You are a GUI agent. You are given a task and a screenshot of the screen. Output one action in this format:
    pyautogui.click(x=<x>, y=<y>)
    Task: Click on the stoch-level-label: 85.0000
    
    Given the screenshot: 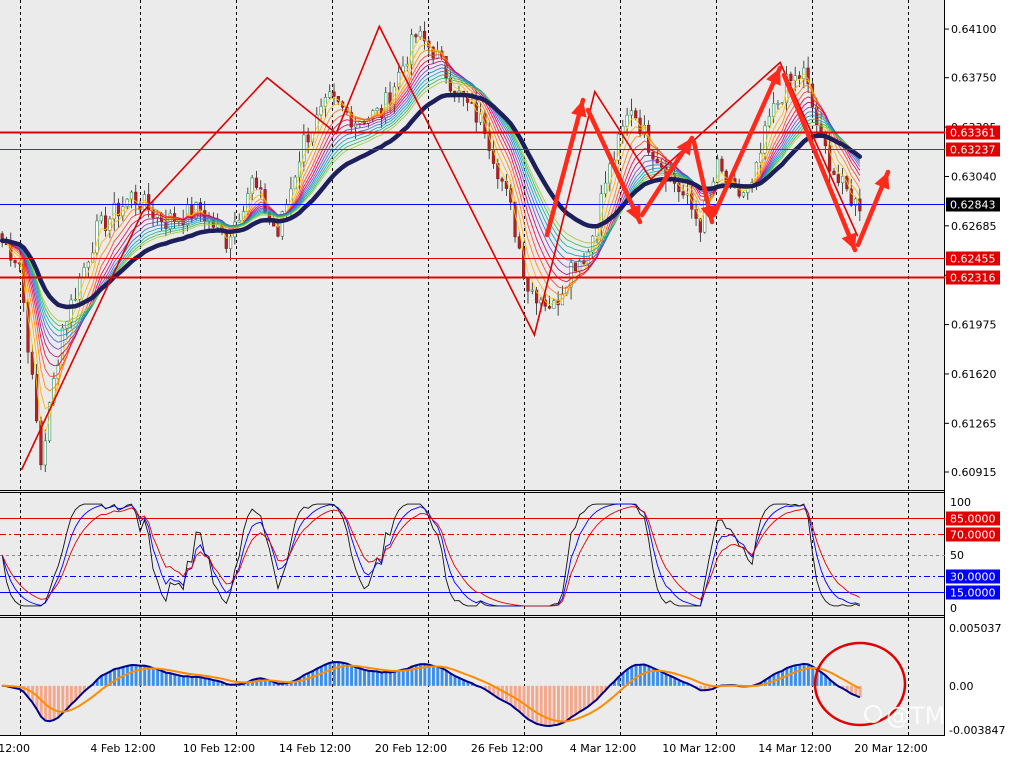 What is the action you would take?
    pyautogui.click(x=973, y=519)
    